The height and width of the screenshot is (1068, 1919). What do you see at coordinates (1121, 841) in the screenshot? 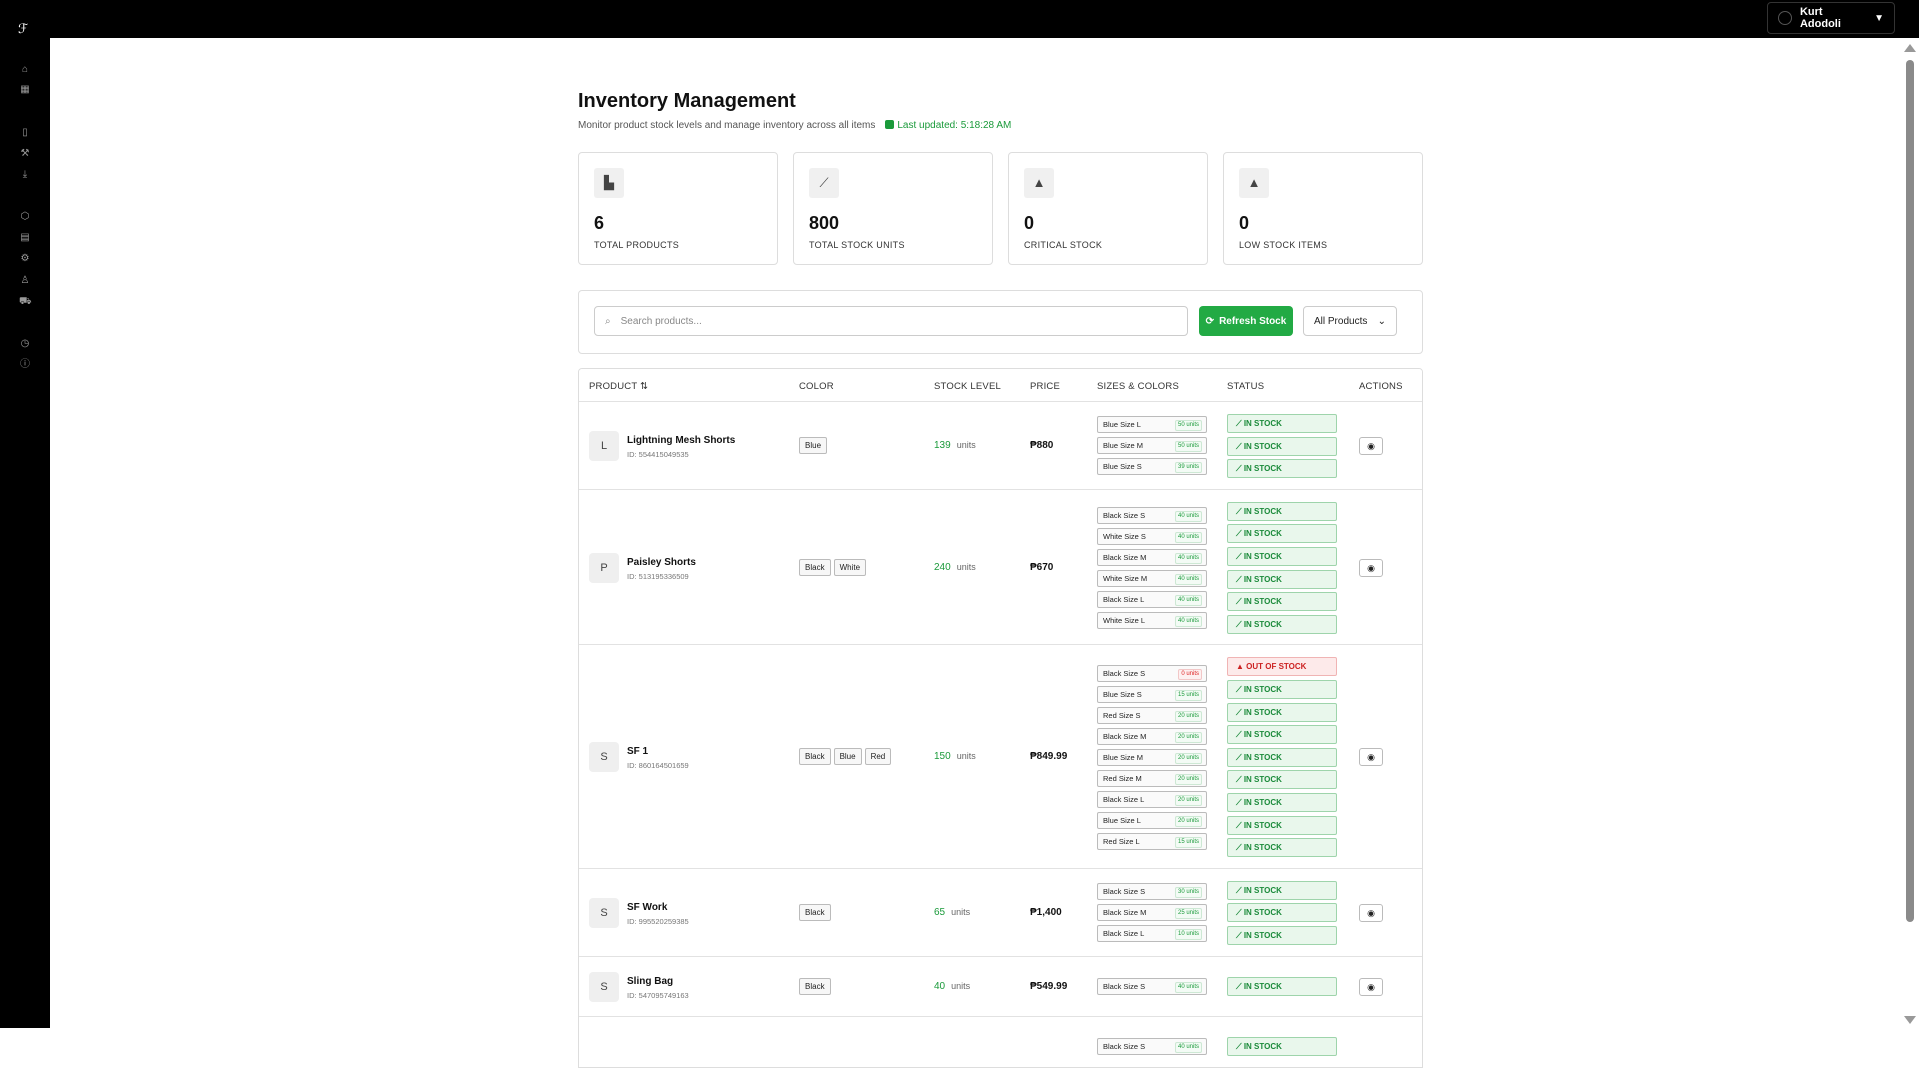
I see `size-name: Red Size L` at bounding box center [1121, 841].